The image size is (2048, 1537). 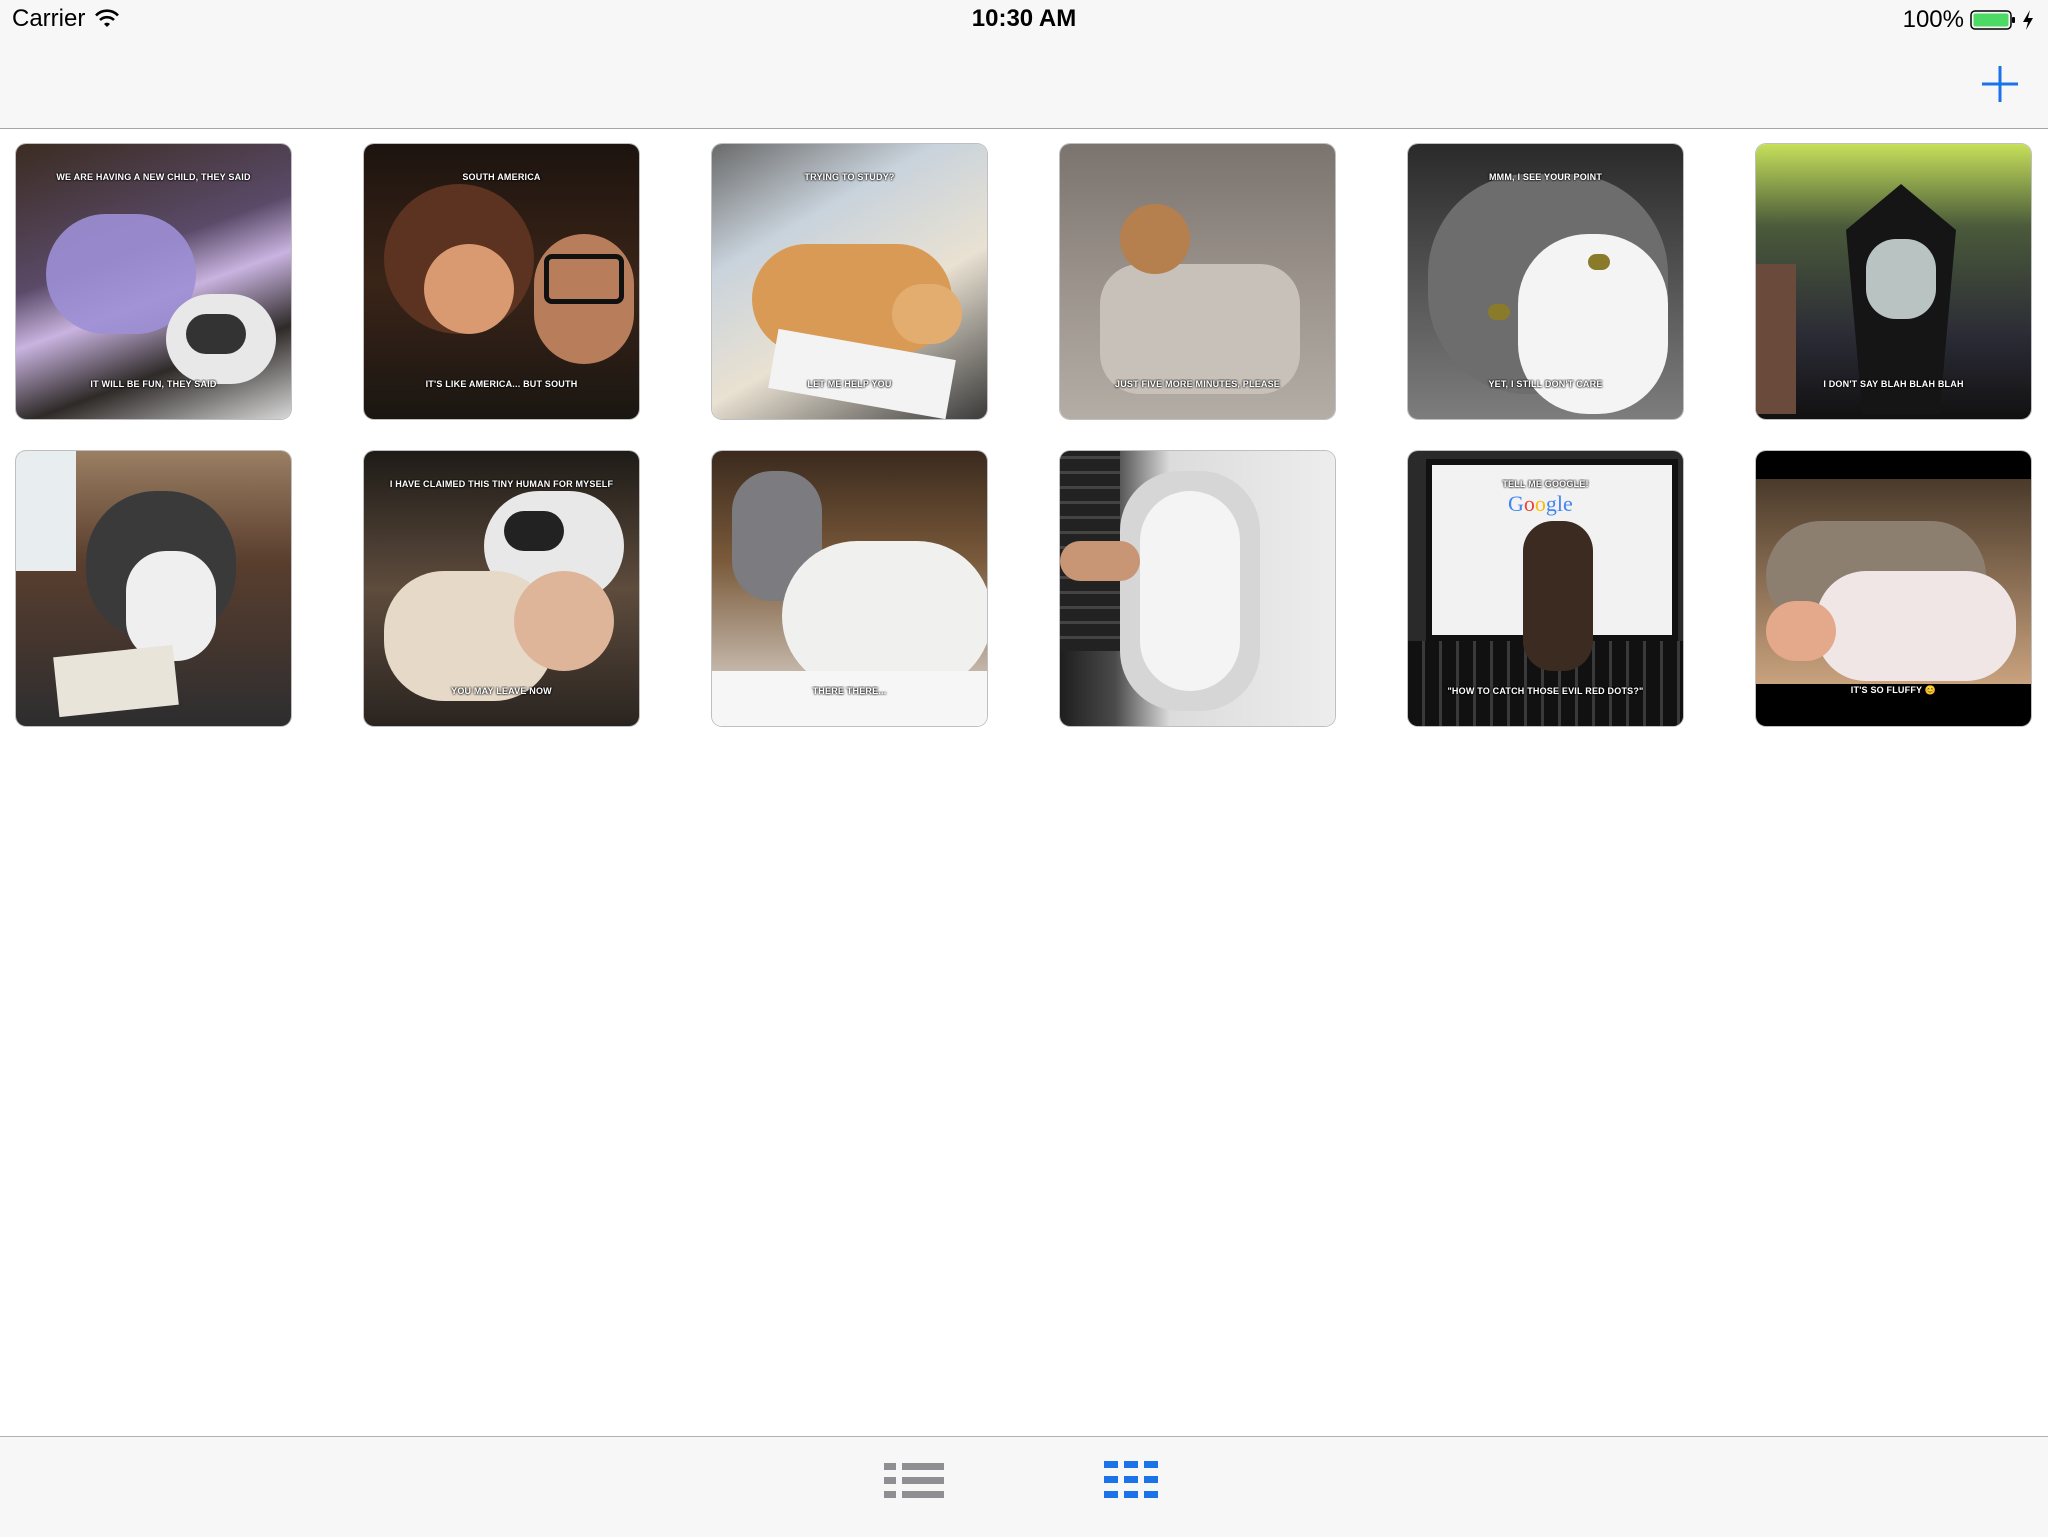 I want to click on battery-icon, so click(x=1992, y=20).